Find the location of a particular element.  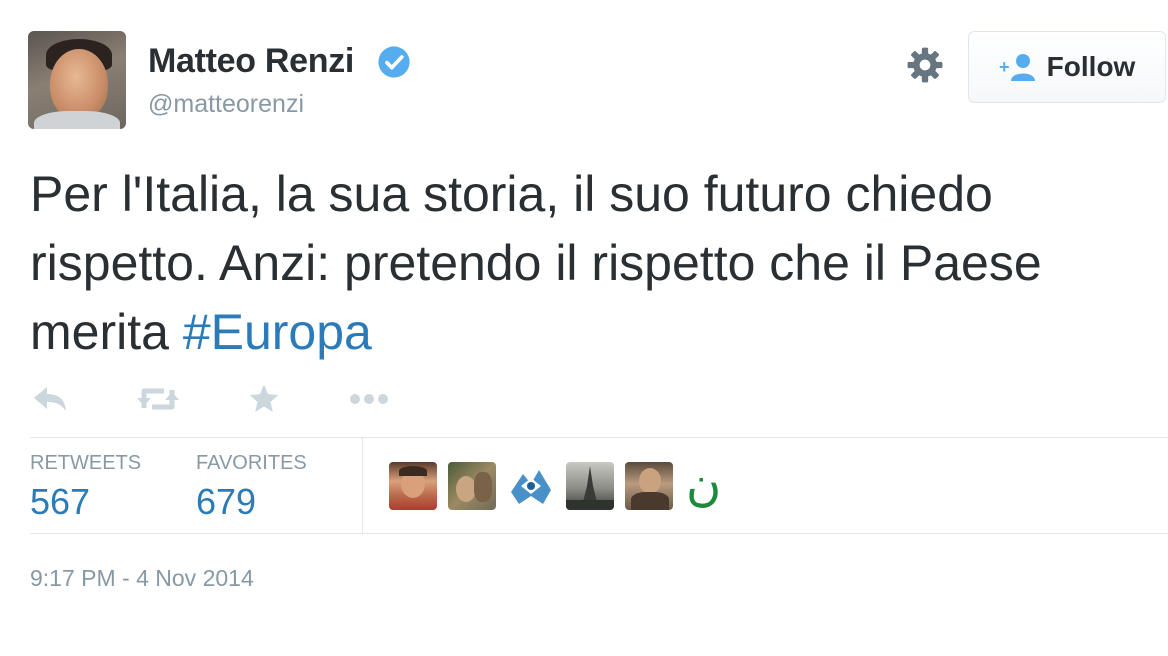

favorites-label: FAVORITES is located at coordinates (251, 463).